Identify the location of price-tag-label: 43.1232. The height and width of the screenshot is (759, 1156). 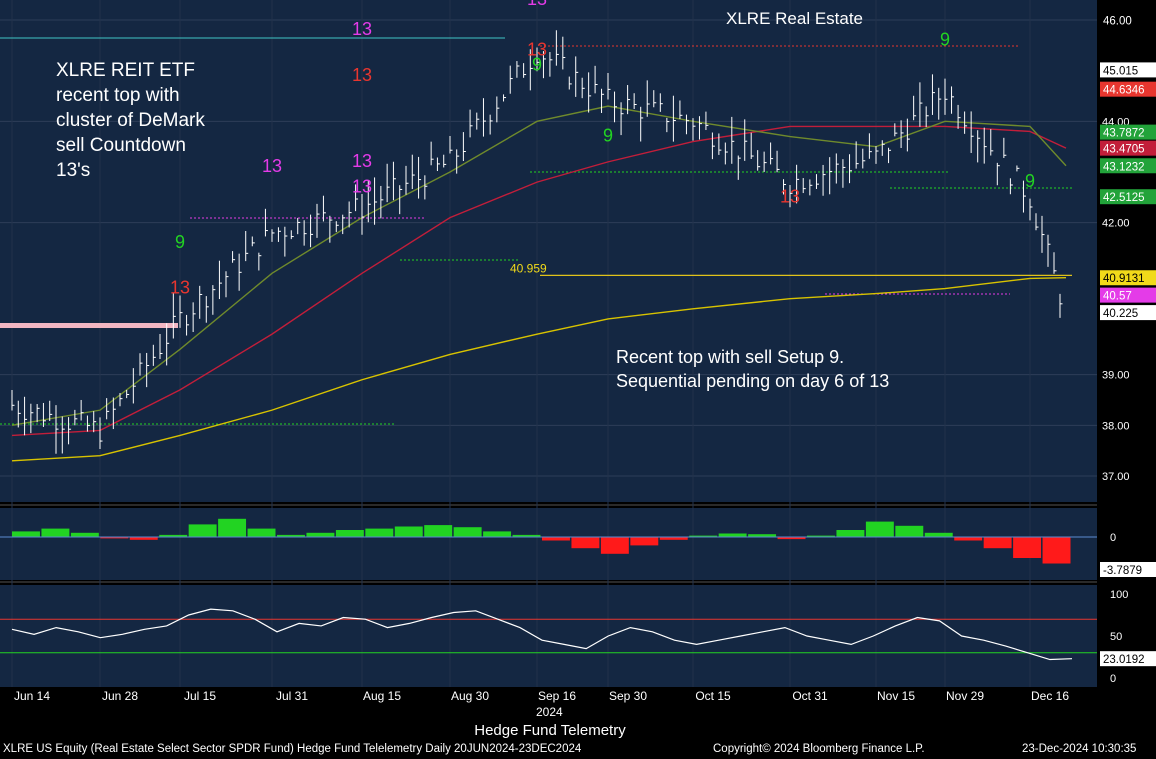
(1124, 167).